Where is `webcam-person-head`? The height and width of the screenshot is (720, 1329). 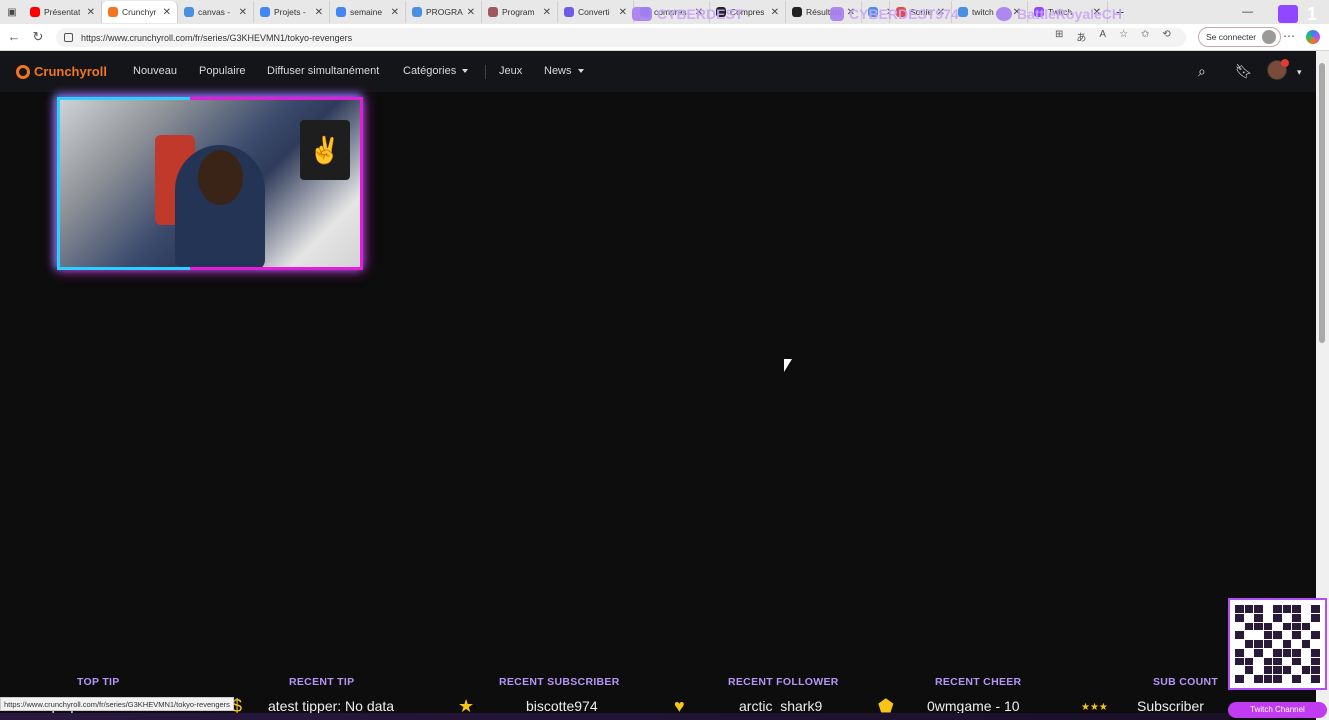
webcam-person-head is located at coordinates (220, 177).